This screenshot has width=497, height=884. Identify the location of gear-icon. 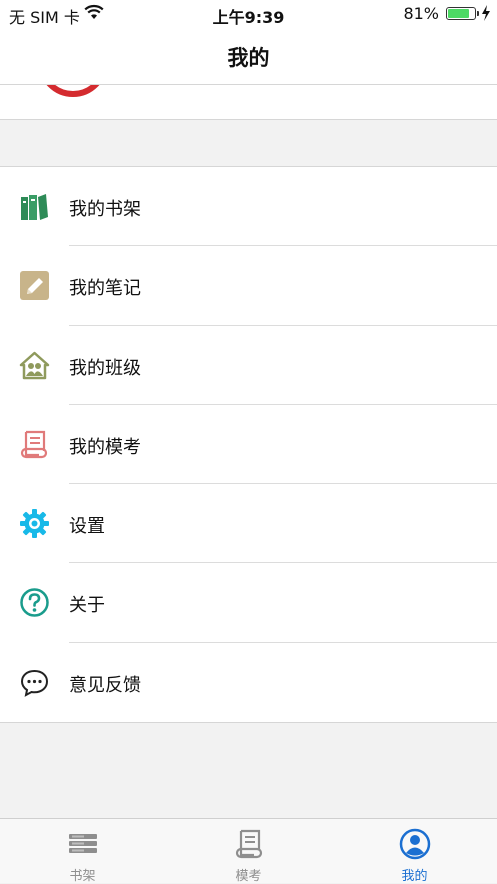
(34, 523).